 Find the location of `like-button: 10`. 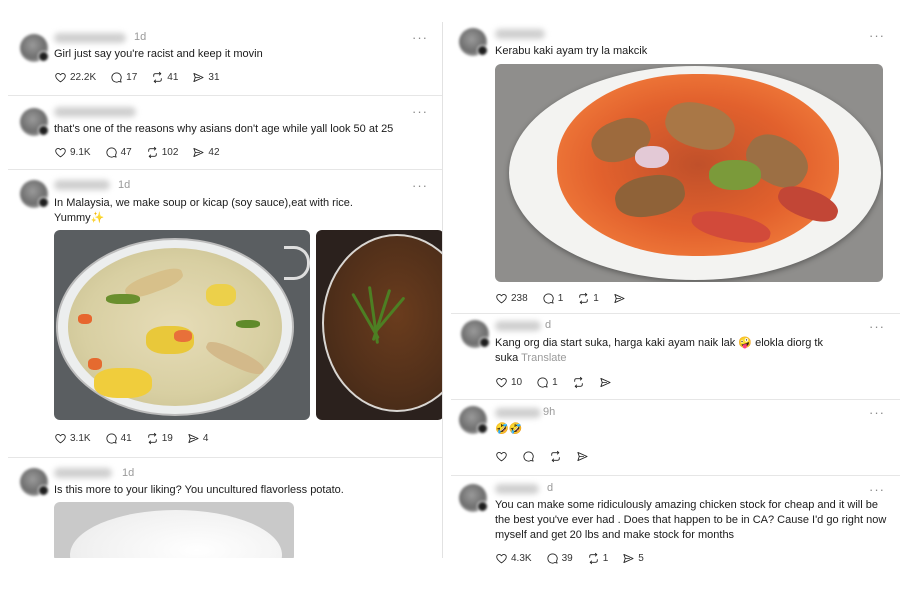

like-button: 10 is located at coordinates (508, 382).